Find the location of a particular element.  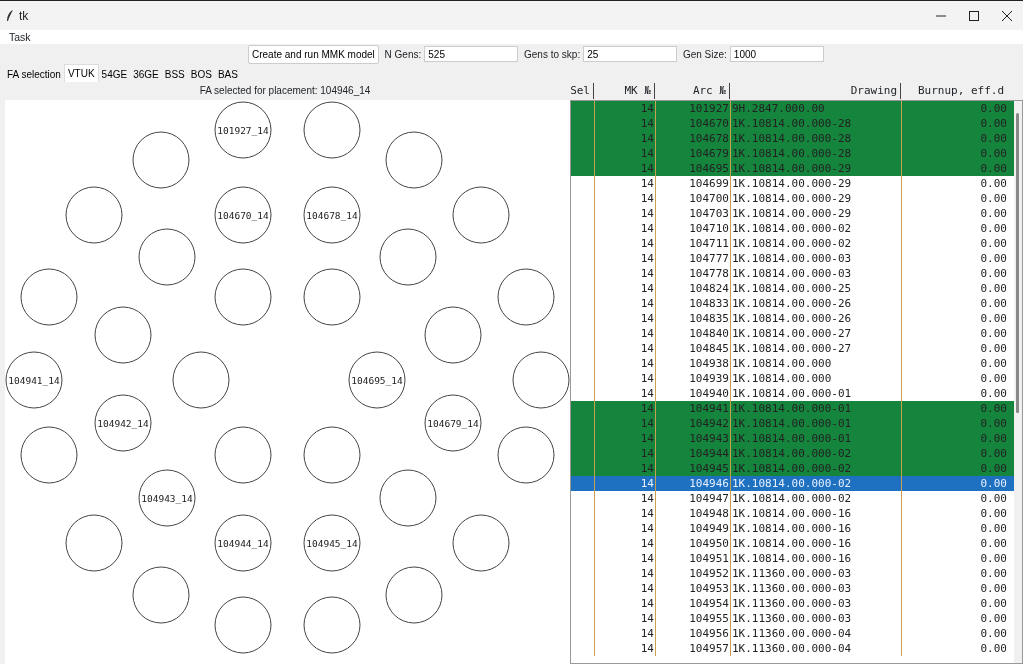

table-row: 14 104833 1K.10814.00.000-26 0.00 is located at coordinates (792, 303).